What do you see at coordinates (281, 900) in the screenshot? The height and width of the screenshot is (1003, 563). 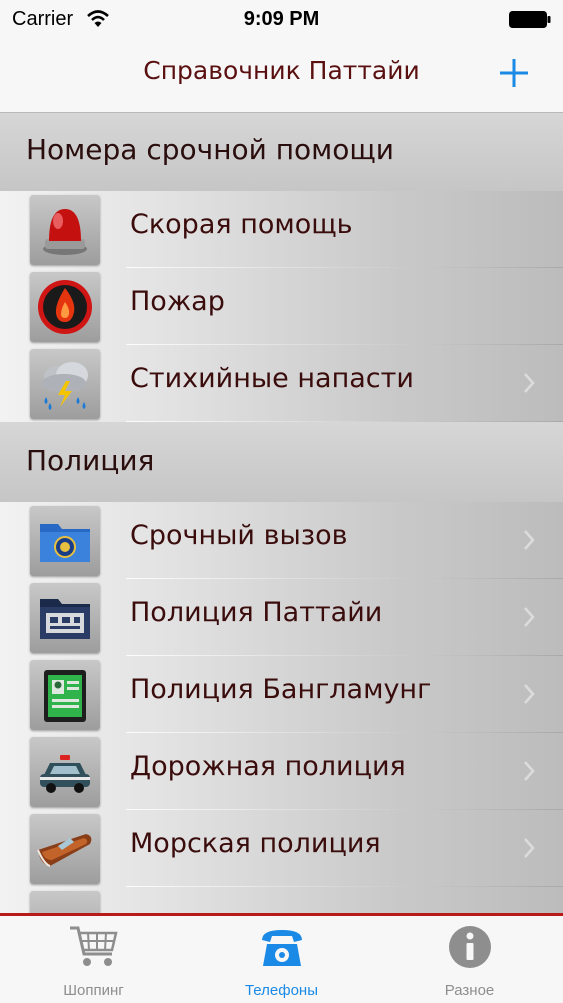 I see `list-item-partial` at bounding box center [281, 900].